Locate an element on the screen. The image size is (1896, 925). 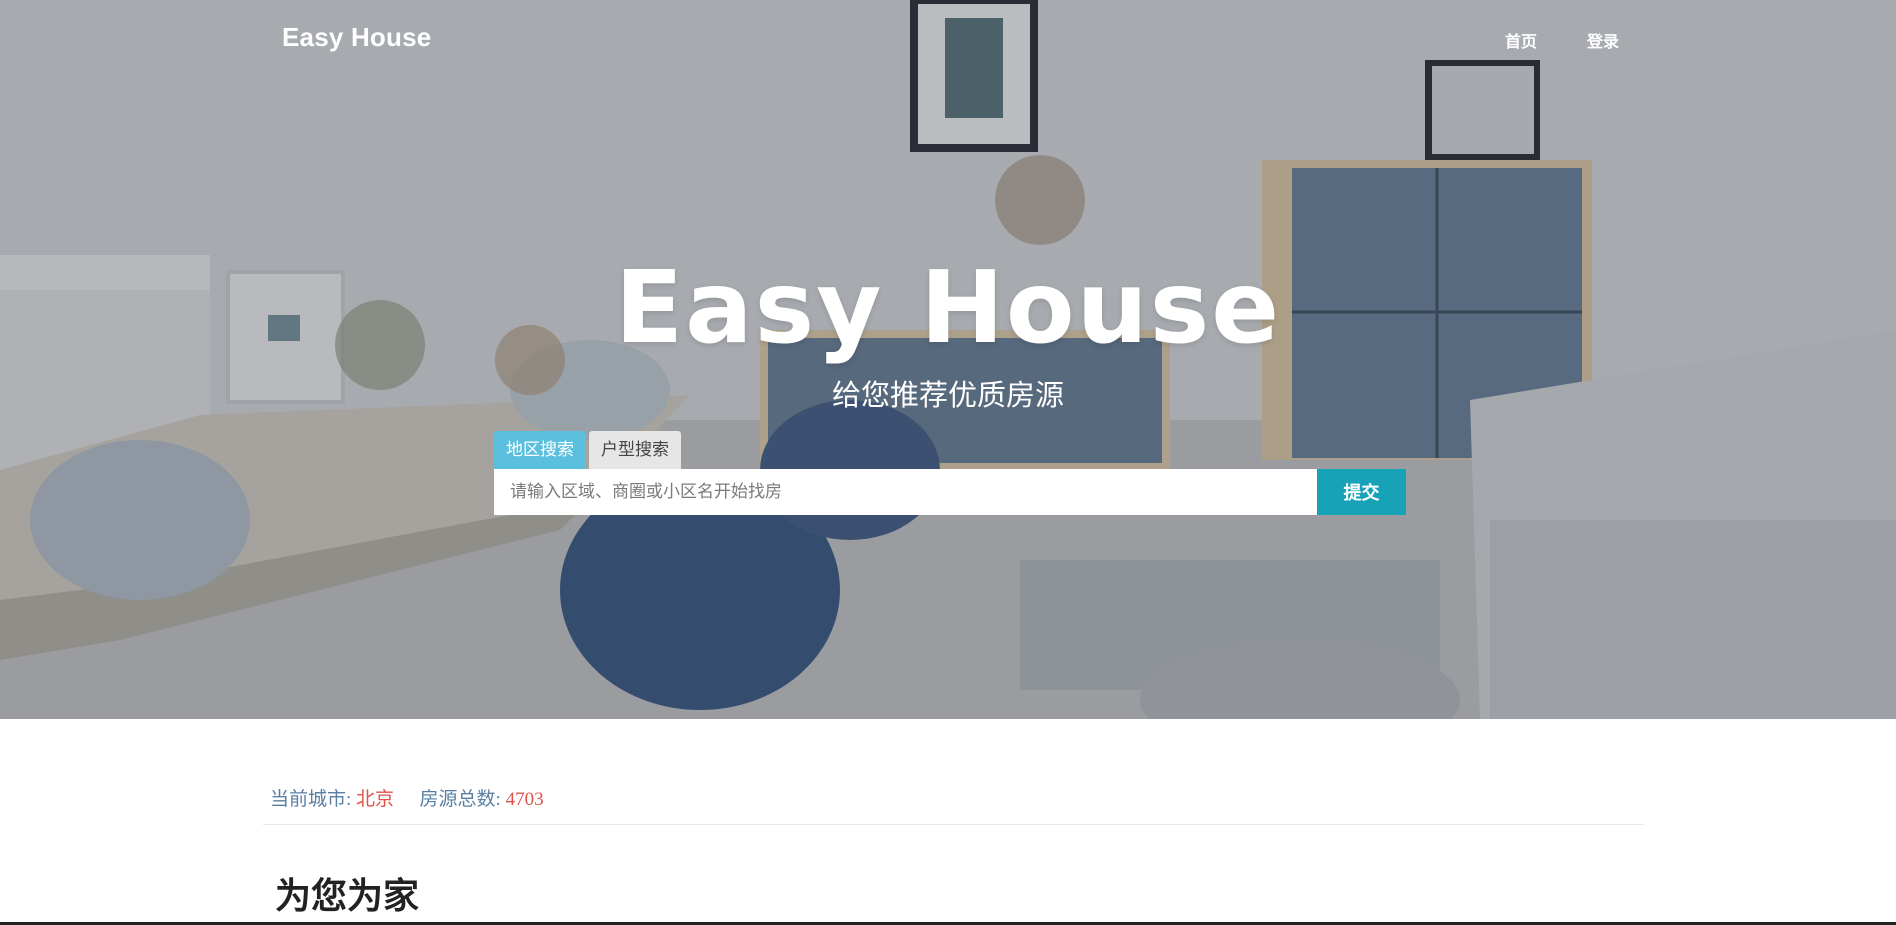
section-title: 为您为家 is located at coordinates (347, 896).